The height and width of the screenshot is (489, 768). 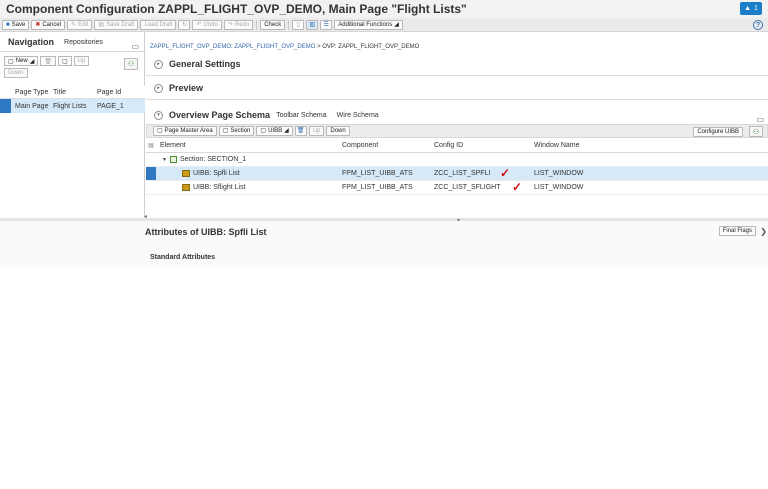 I want to click on table-header: Page Type Title Page Id, so click(x=72, y=92).